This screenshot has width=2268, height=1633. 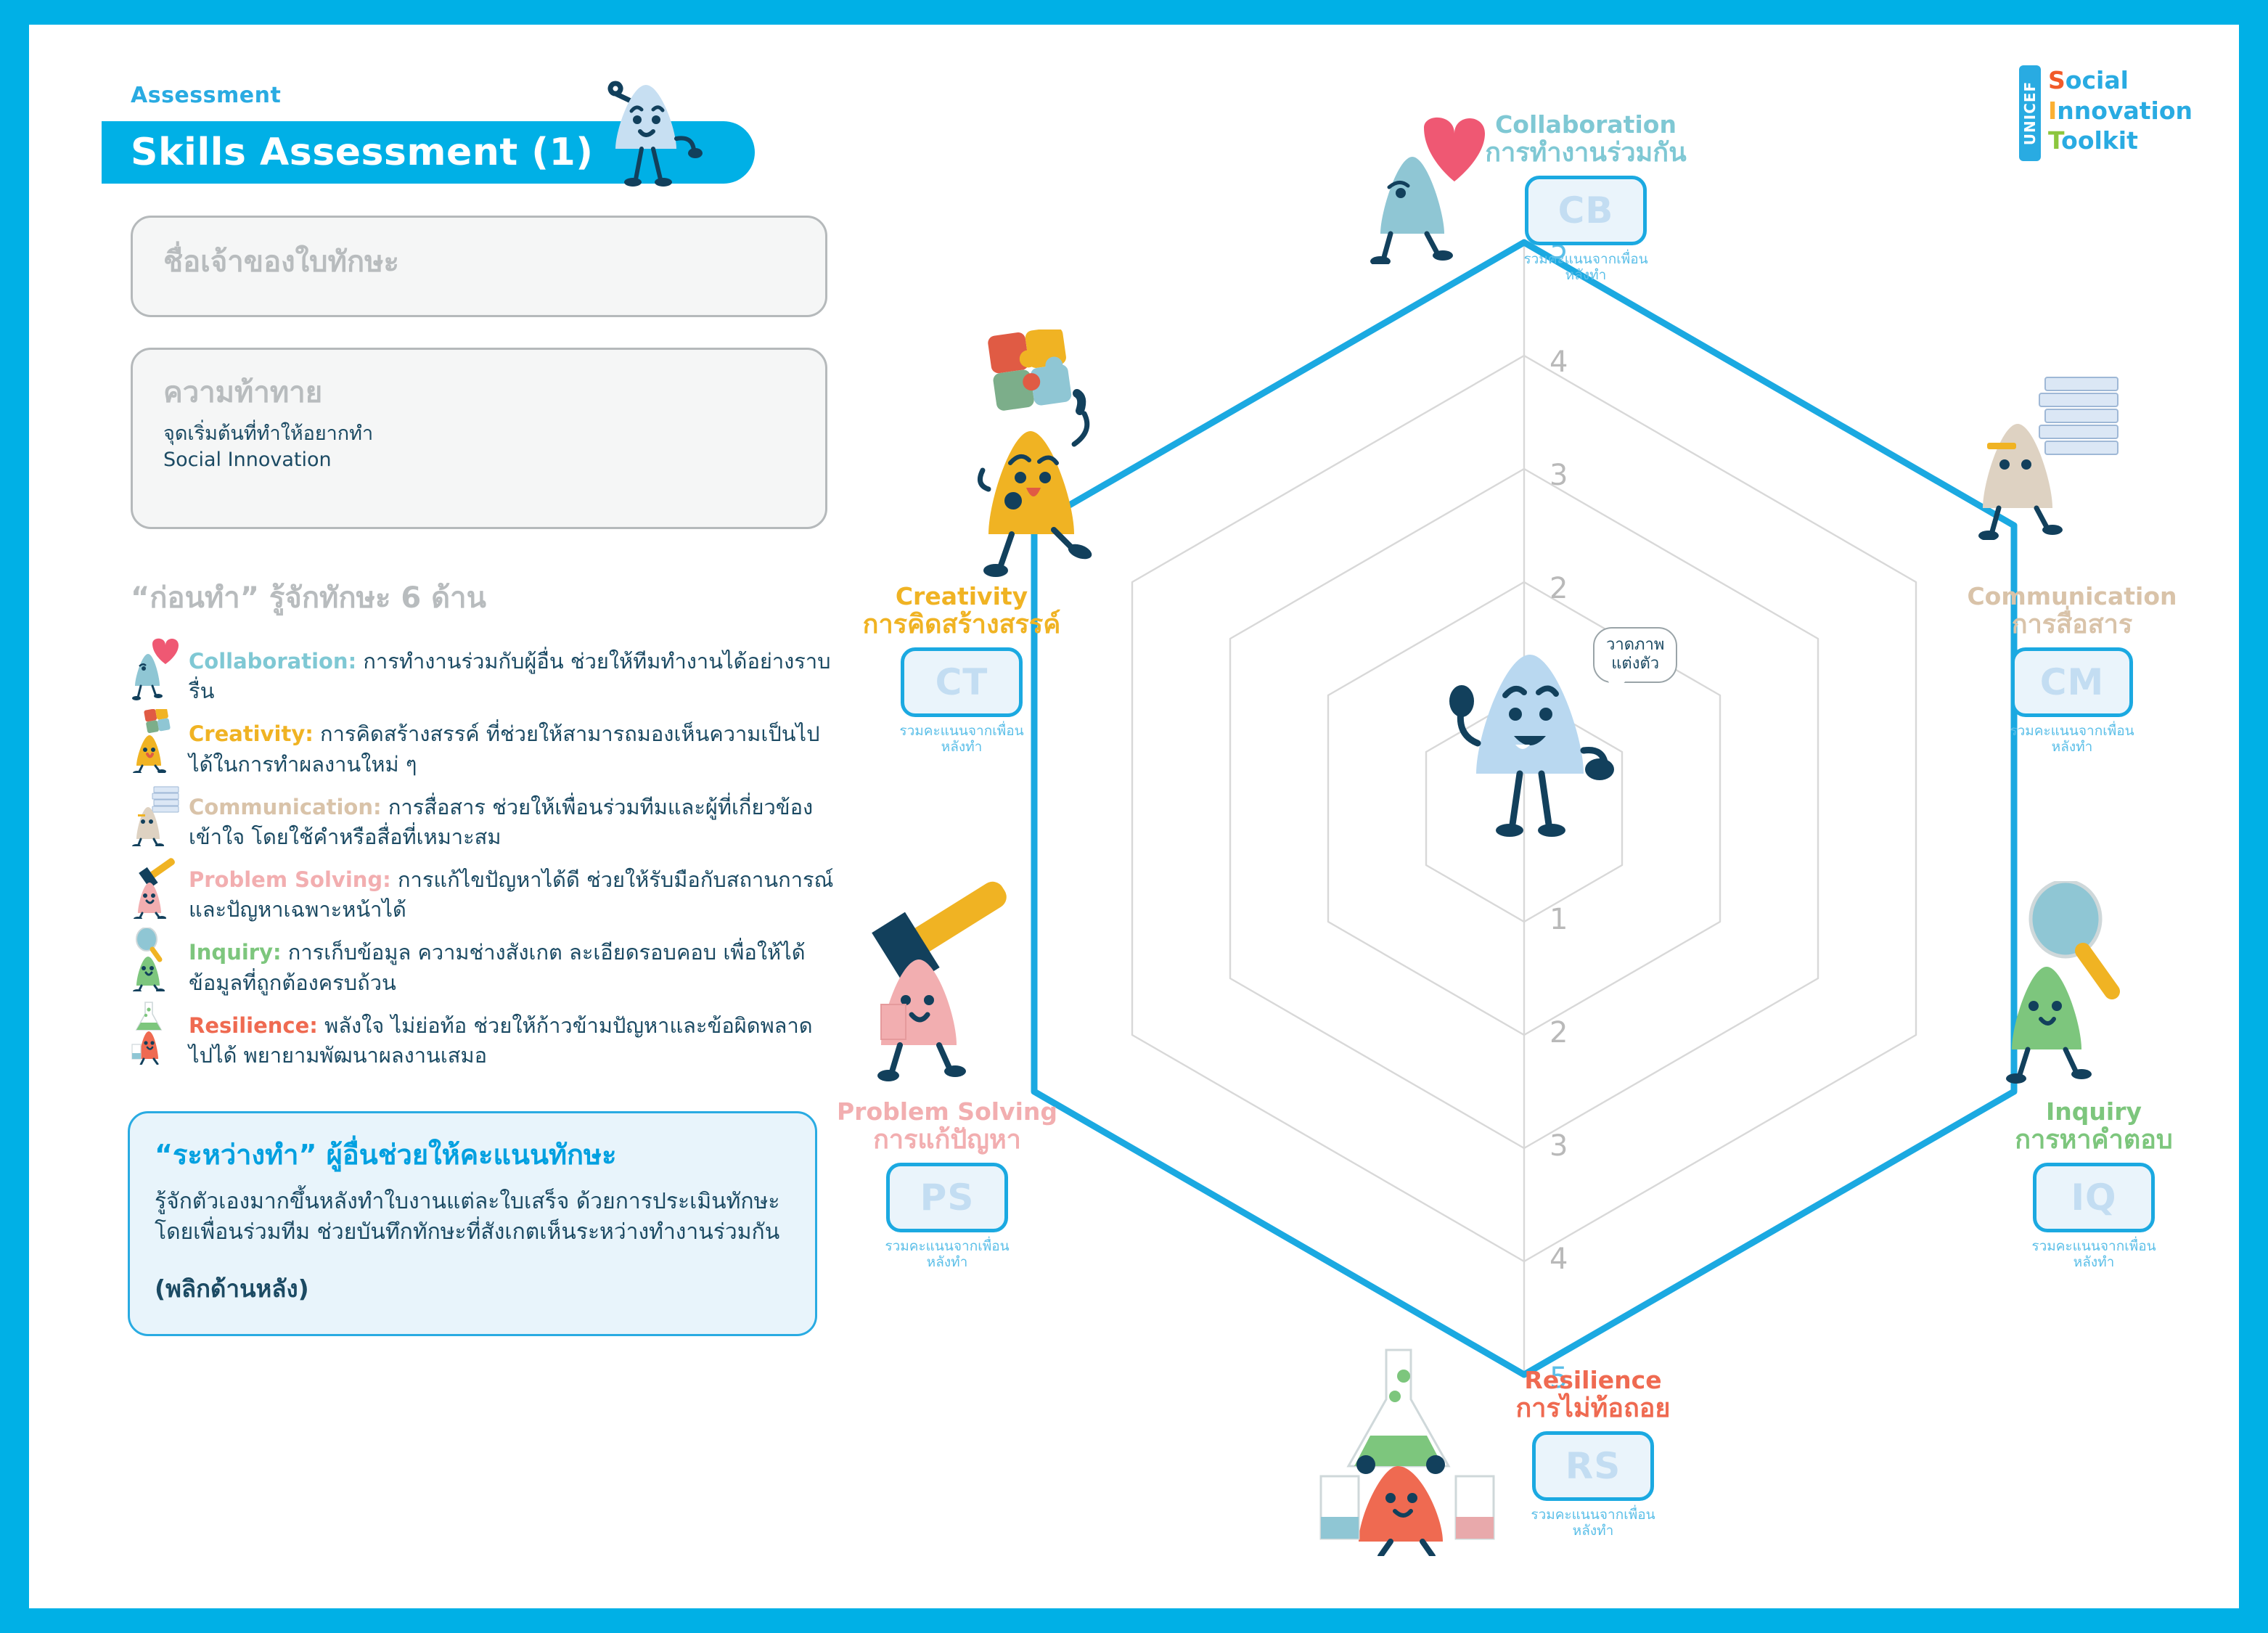 I want to click on score-box-ct: CT, so click(x=962, y=682).